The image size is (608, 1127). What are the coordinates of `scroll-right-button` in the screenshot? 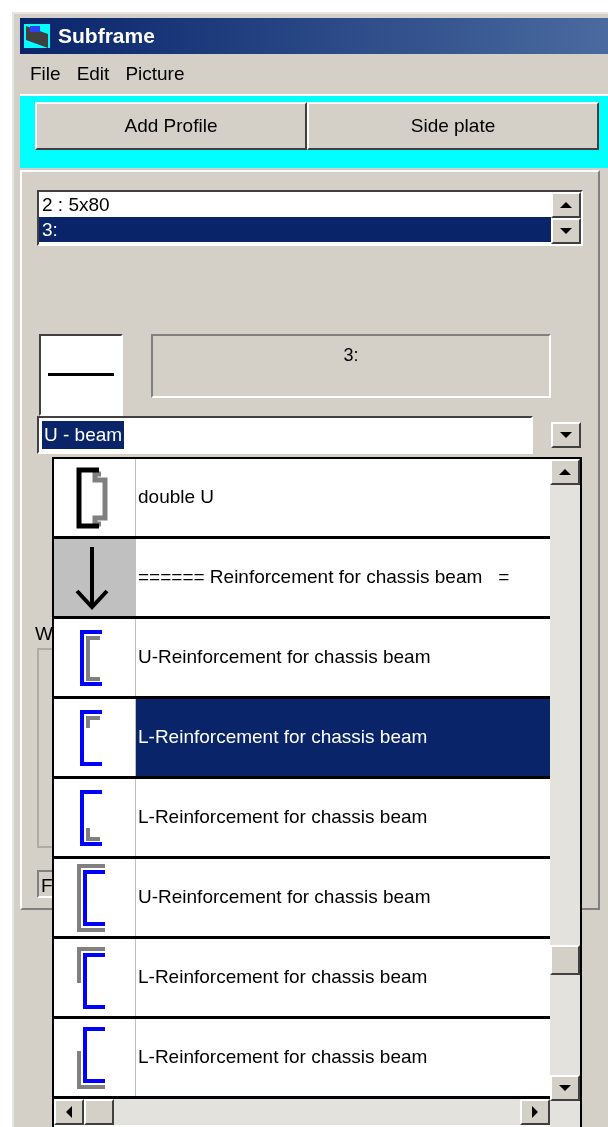 It's located at (535, 1112).